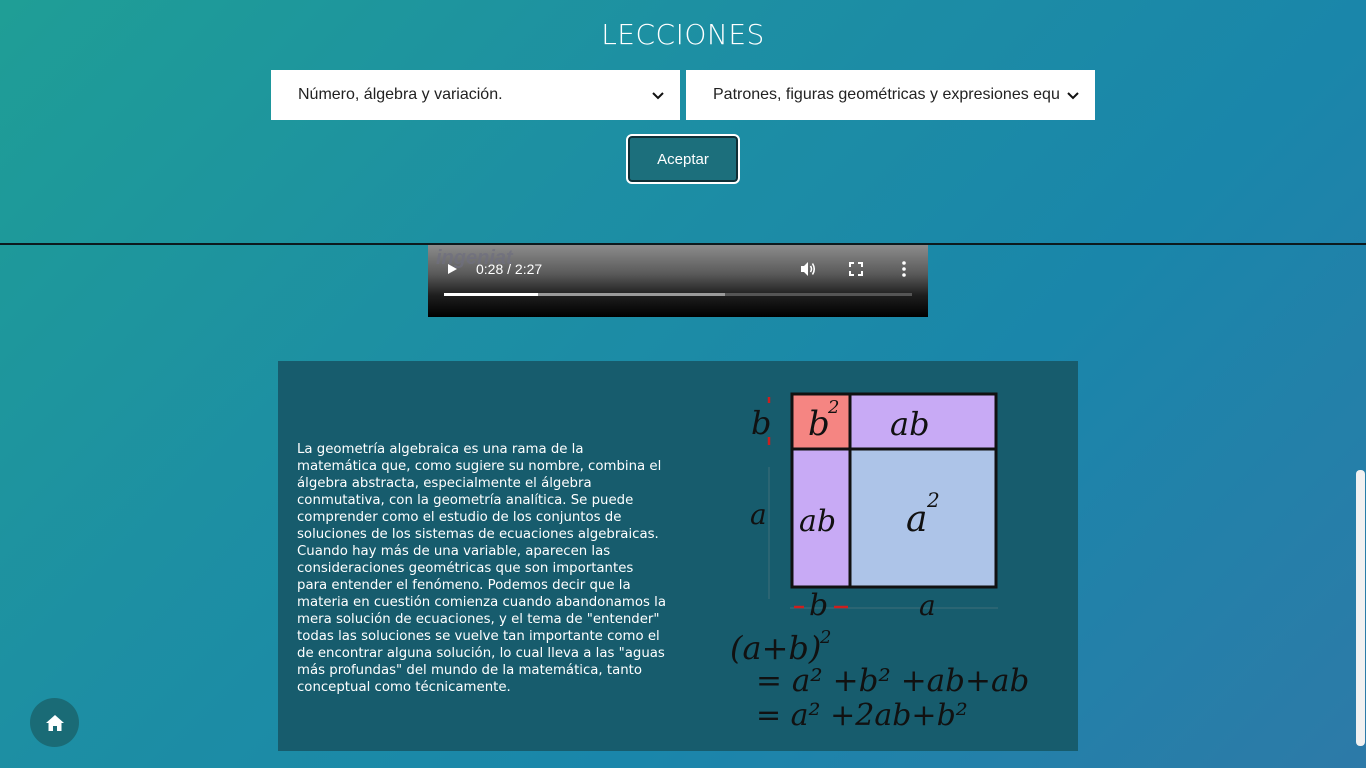 The image size is (1366, 768). I want to click on cell-b2-base: b, so click(819, 424).